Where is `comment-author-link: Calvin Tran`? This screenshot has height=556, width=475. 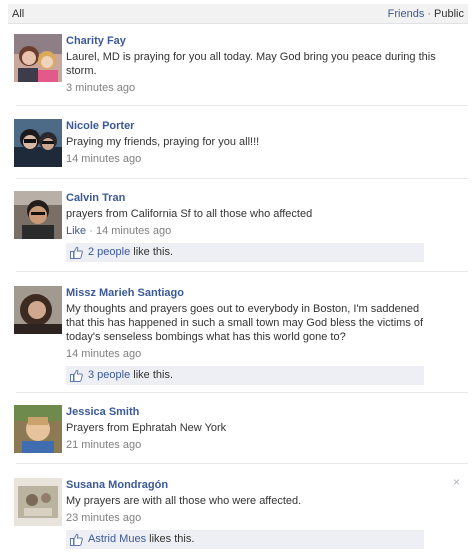 comment-author-link: Calvin Tran is located at coordinates (251, 198).